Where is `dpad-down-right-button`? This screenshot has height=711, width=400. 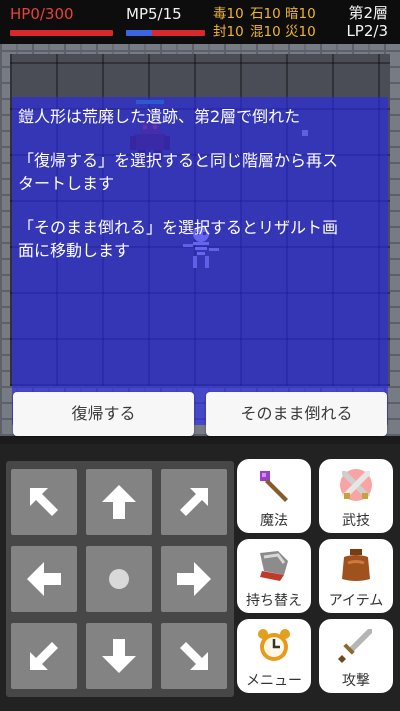
dpad-down-right-button is located at coordinates (194, 656).